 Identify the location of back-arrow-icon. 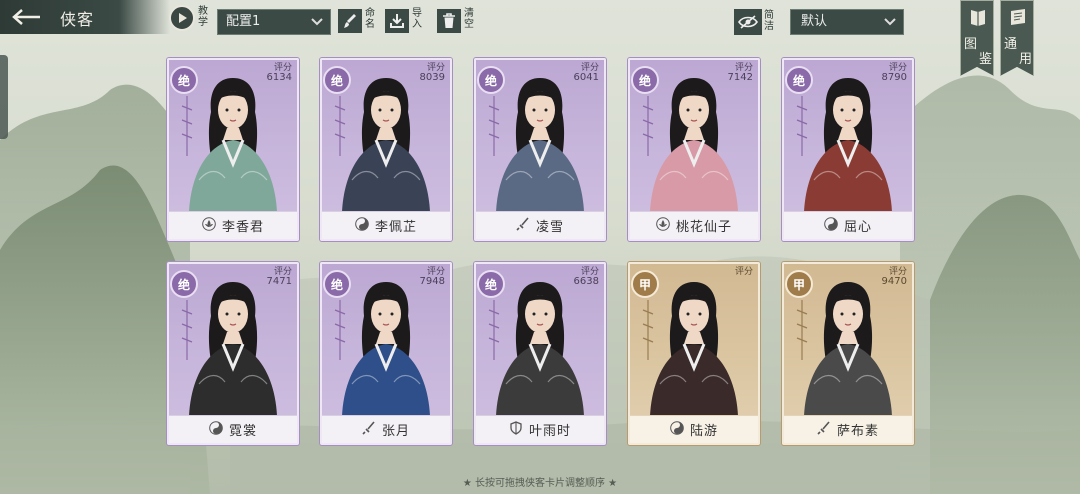
(26, 17).